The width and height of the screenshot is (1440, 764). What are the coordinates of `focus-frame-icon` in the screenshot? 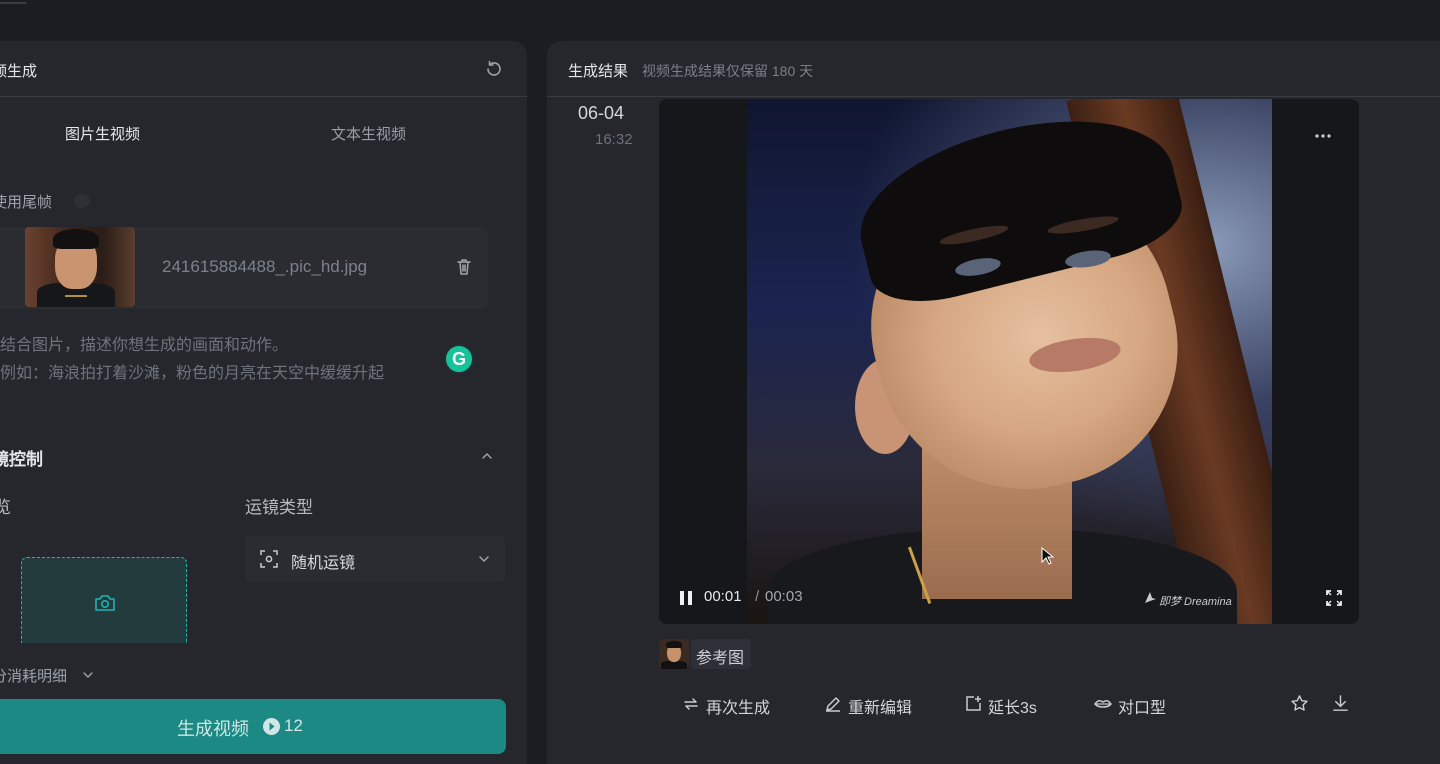 It's located at (269, 559).